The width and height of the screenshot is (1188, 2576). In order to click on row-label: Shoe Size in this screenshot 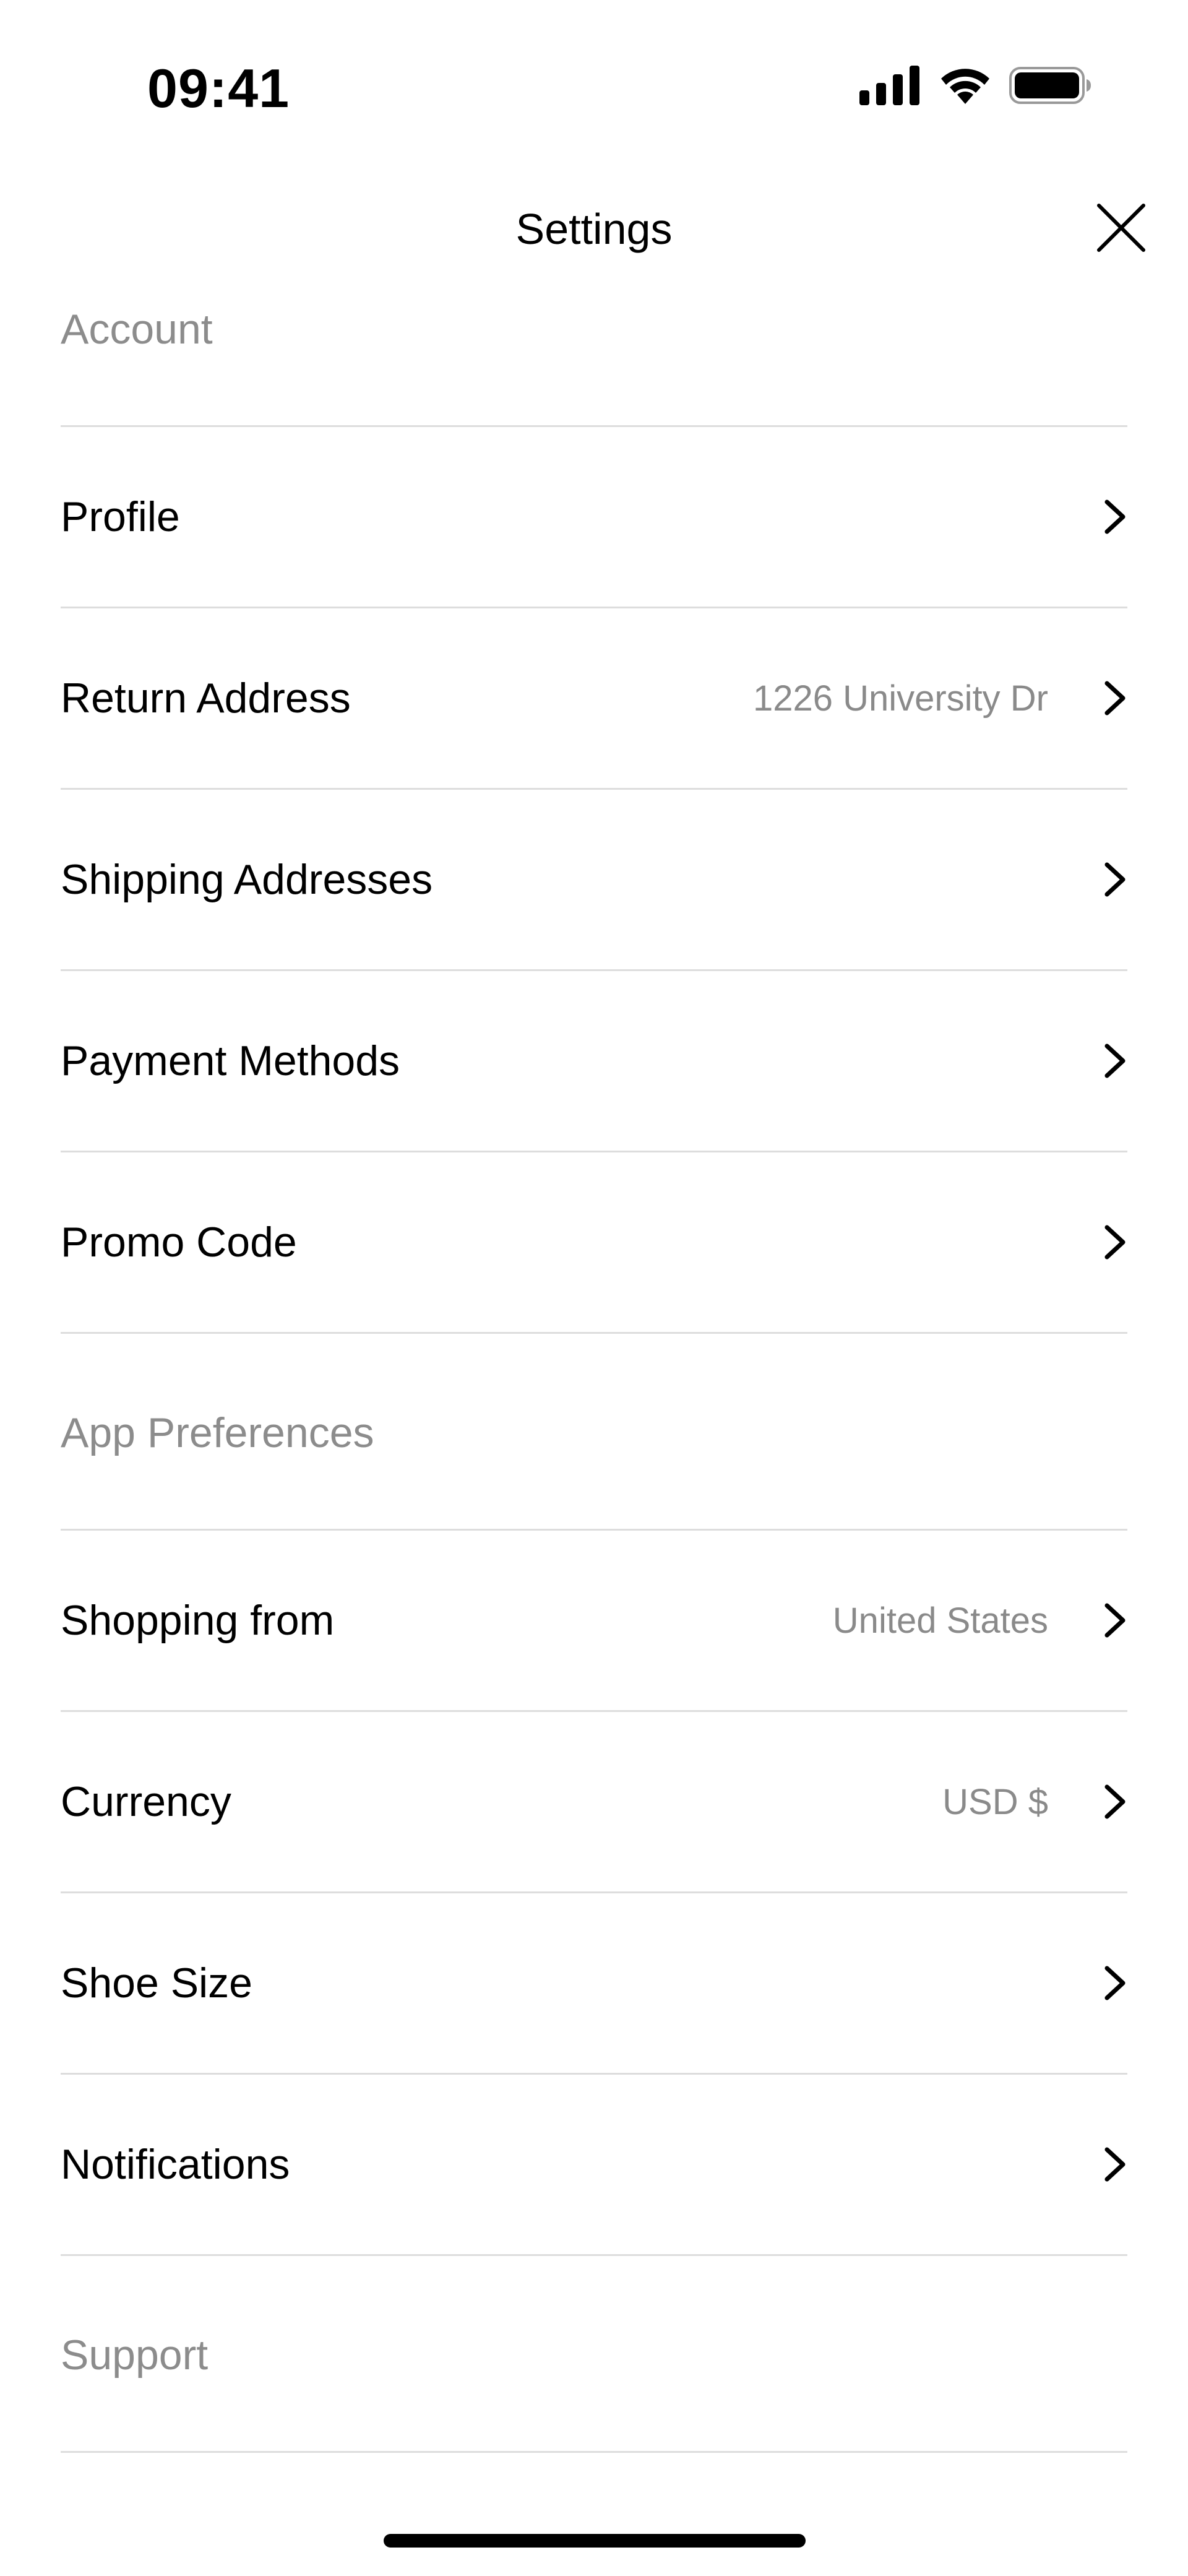, I will do `click(156, 1983)`.